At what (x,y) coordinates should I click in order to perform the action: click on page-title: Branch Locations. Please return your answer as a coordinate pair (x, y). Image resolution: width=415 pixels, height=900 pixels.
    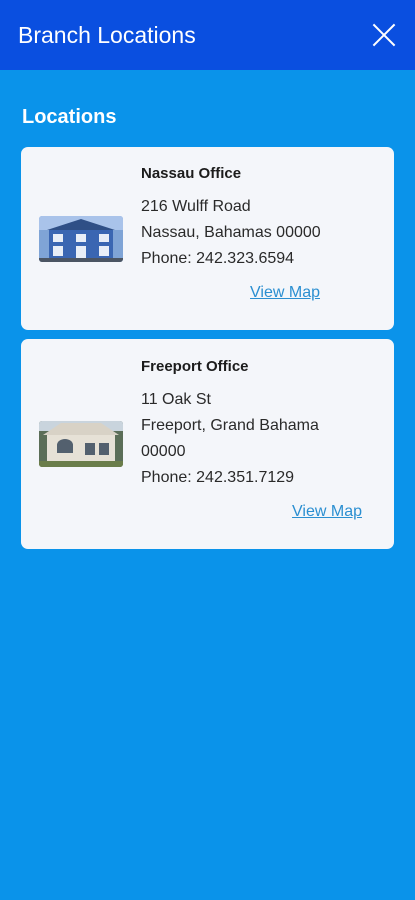
    Looking at the image, I should click on (107, 34).